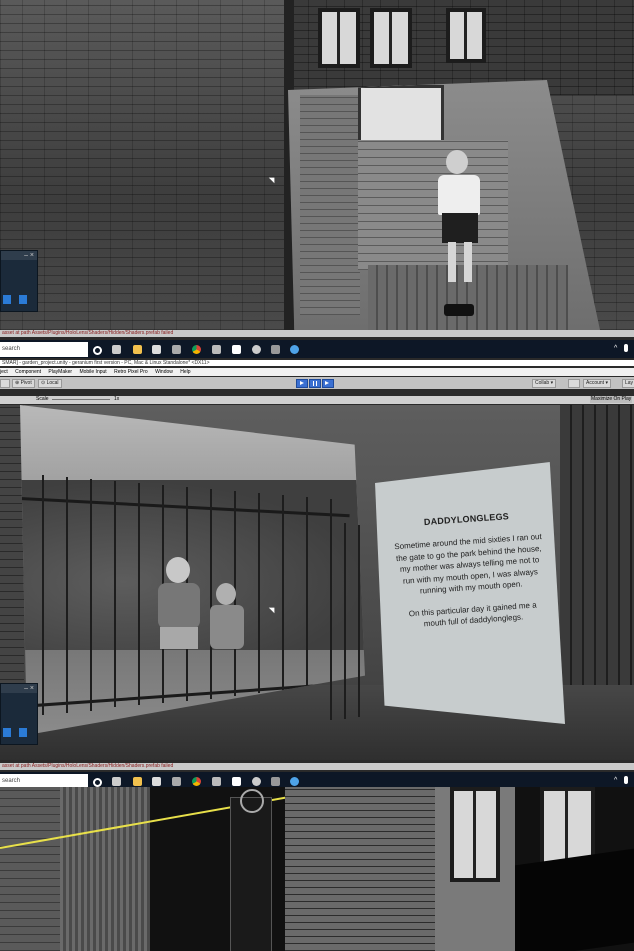  Describe the element at coordinates (252, 801) in the screenshot. I see `gizmo-handle-icon` at that location.